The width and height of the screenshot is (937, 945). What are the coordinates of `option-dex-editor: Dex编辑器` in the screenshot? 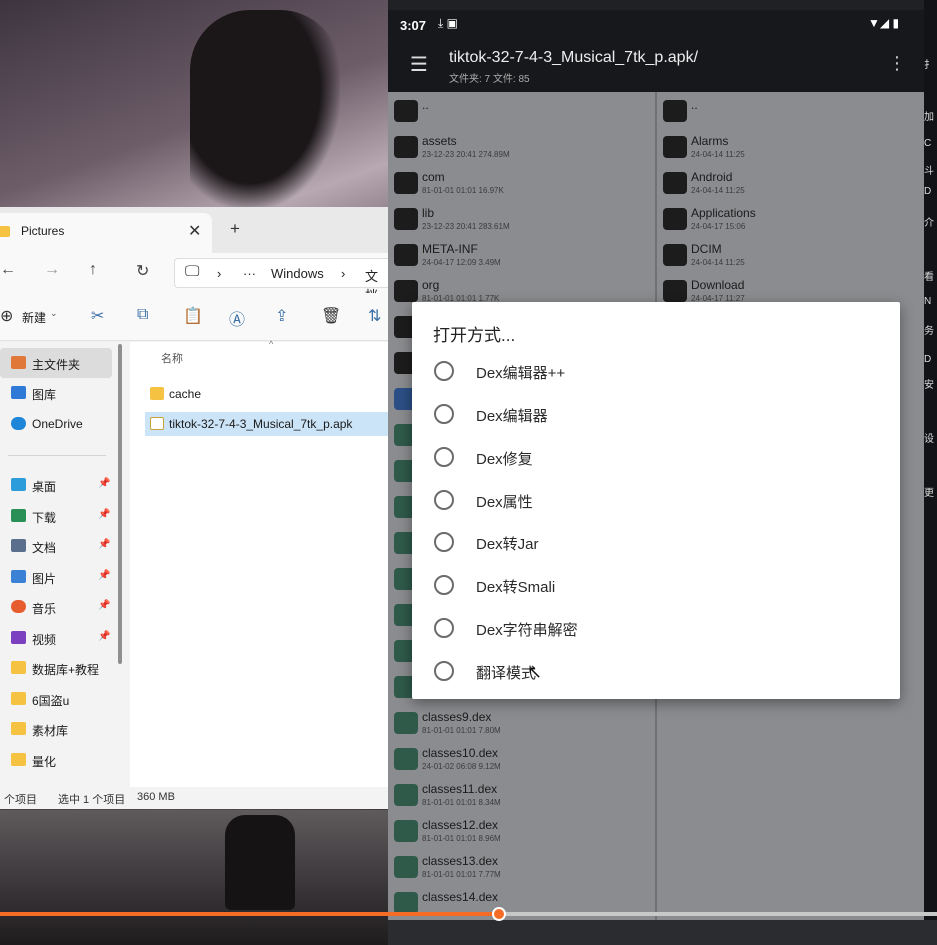 It's located at (653, 414).